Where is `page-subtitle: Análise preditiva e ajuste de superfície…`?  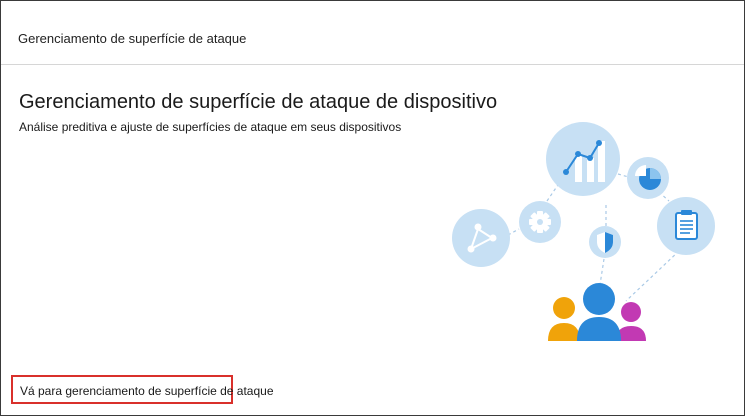
page-subtitle: Análise preditiva e ajuste de superfície… is located at coordinates (210, 127).